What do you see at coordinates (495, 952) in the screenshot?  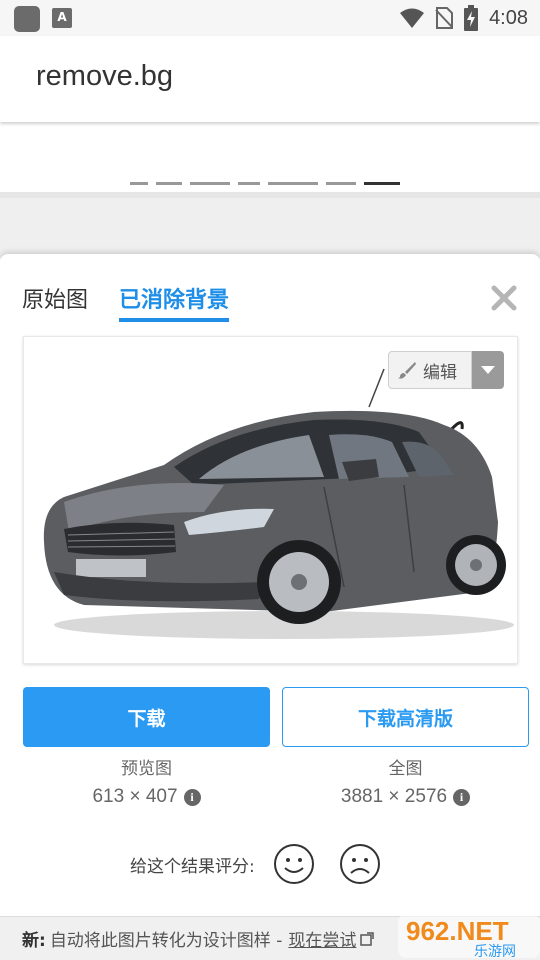 I see `watermark-sub: 乐游网` at bounding box center [495, 952].